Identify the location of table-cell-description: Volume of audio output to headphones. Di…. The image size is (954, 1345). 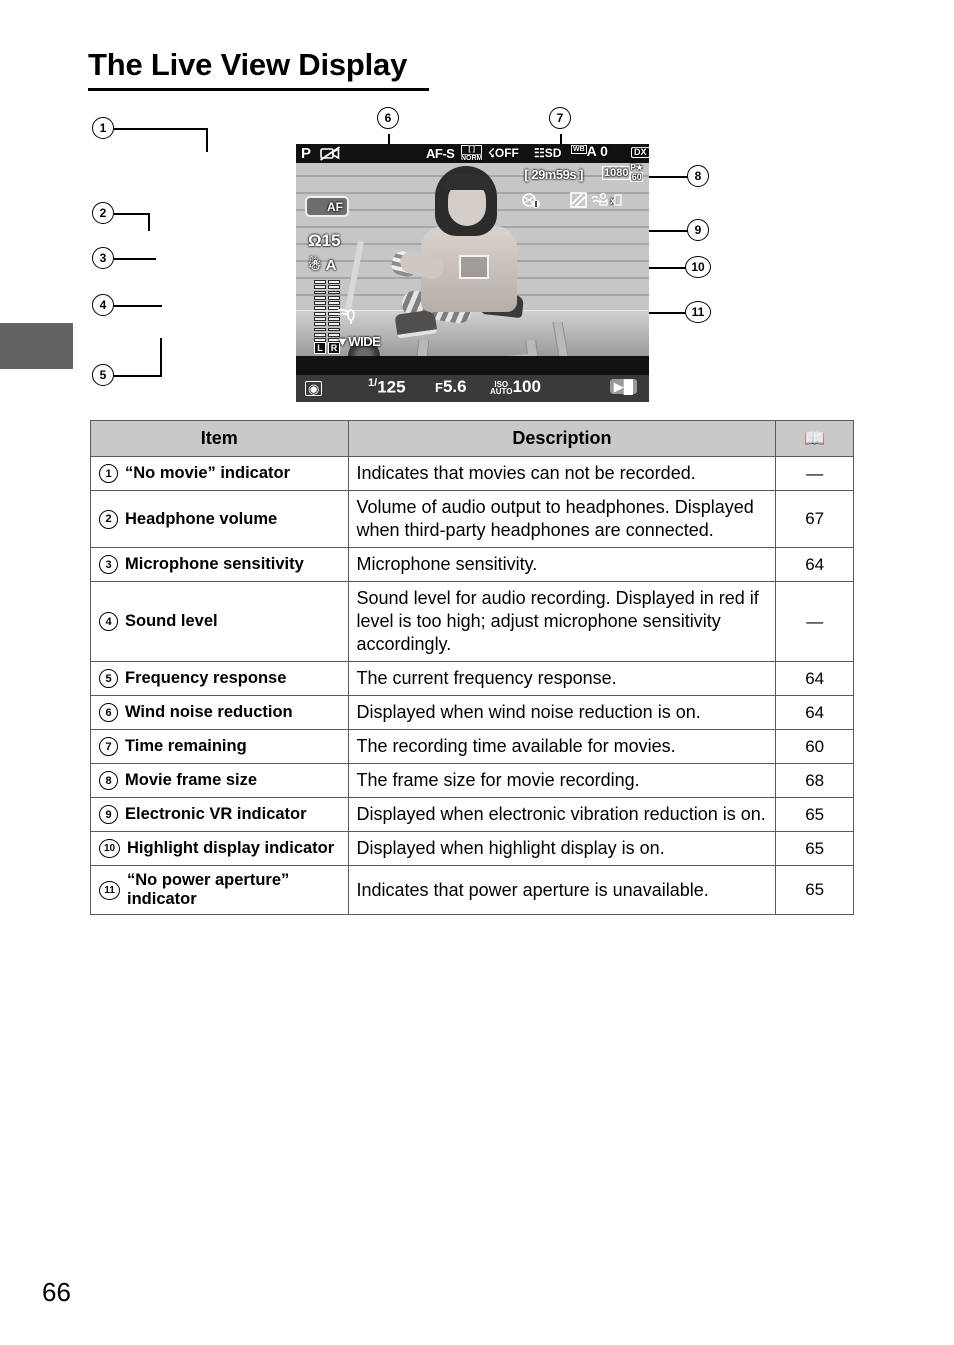
(562, 519).